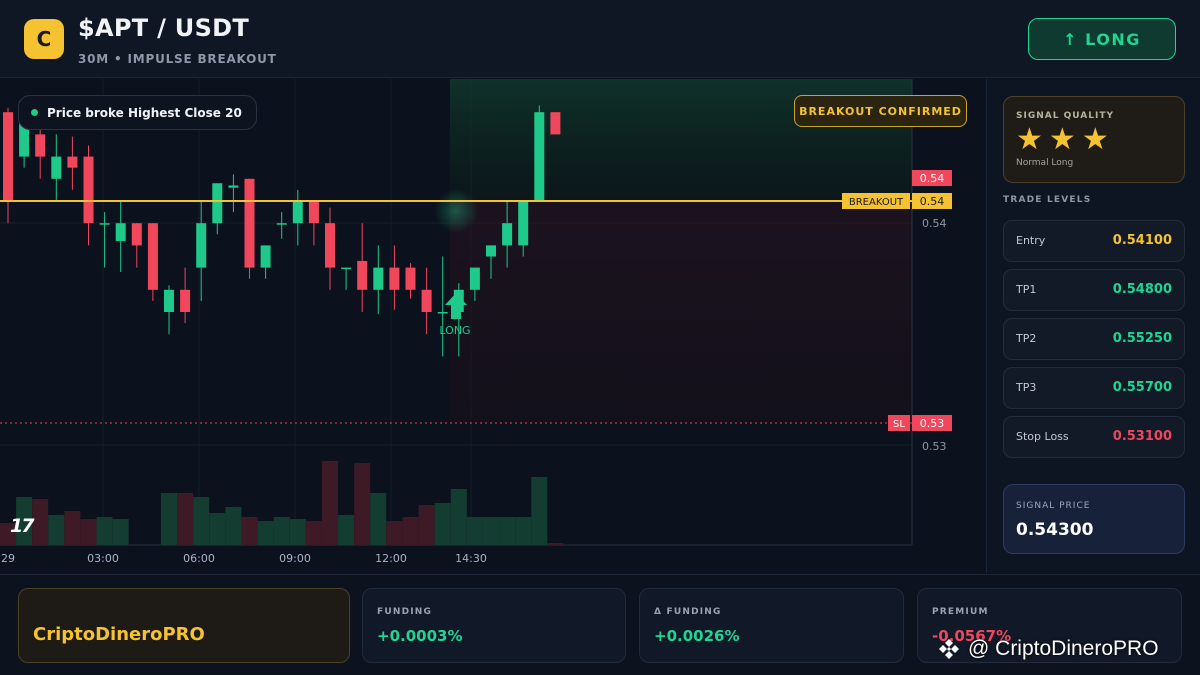 This screenshot has width=1200, height=675. I want to click on level-tp3: TP3 0.55700, so click(1094, 388).